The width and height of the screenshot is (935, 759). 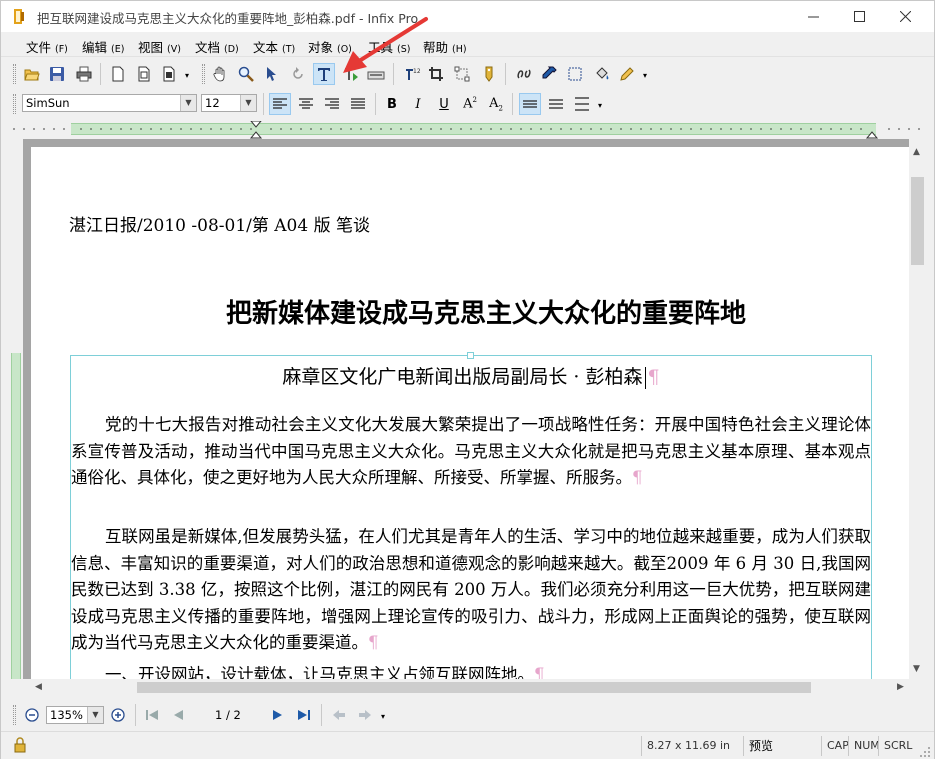 What do you see at coordinates (298, 74) in the screenshot?
I see `rotate-tool-button` at bounding box center [298, 74].